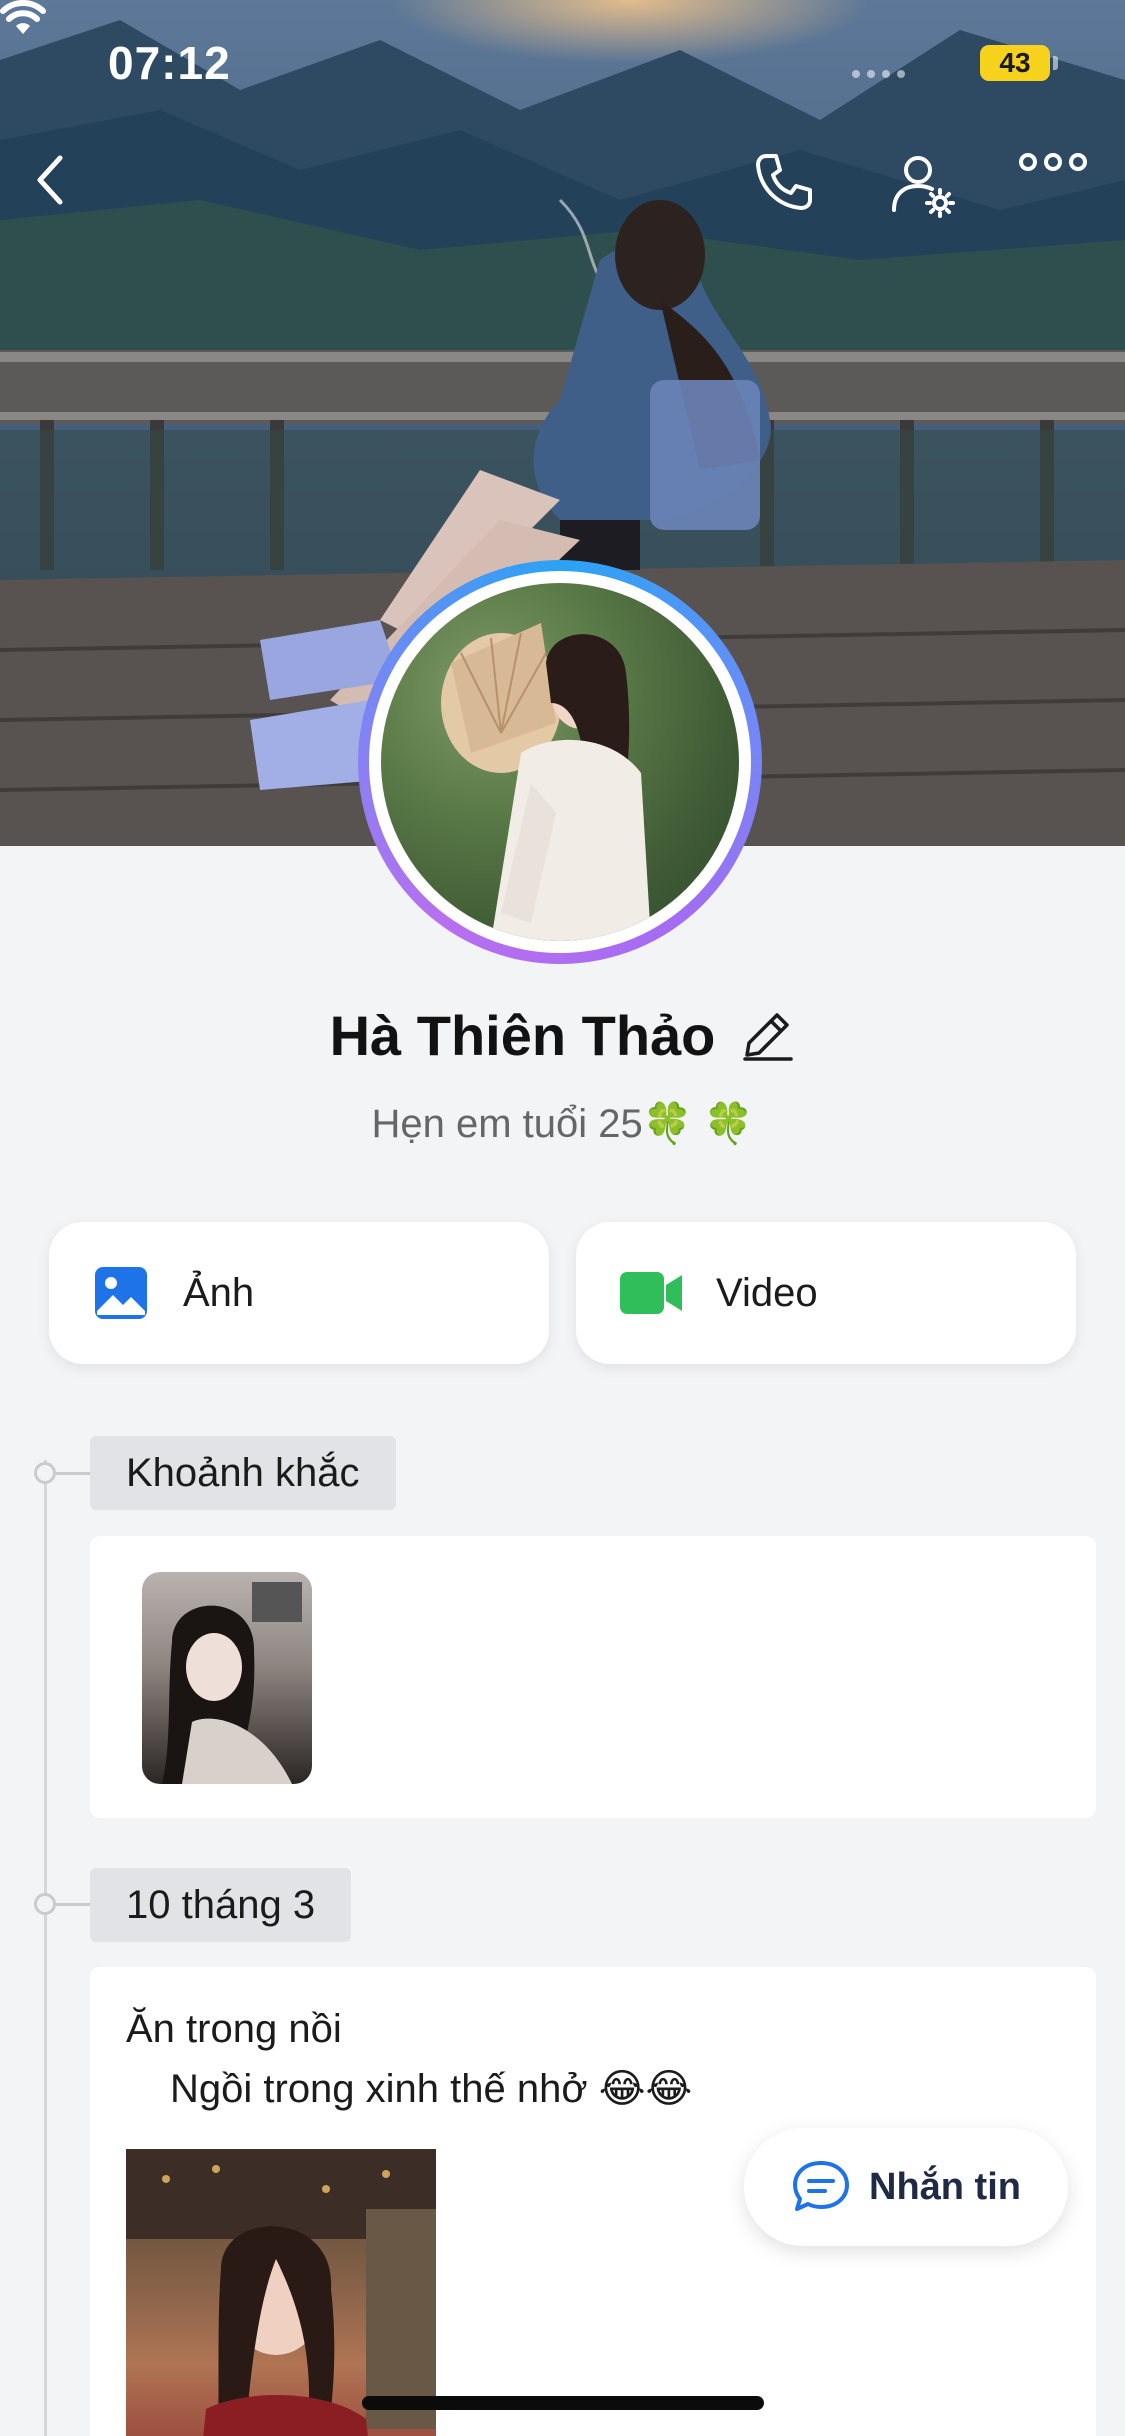 This screenshot has height=2436, width=1125. What do you see at coordinates (821, 2186) in the screenshot?
I see `chat-bubble-icon` at bounding box center [821, 2186].